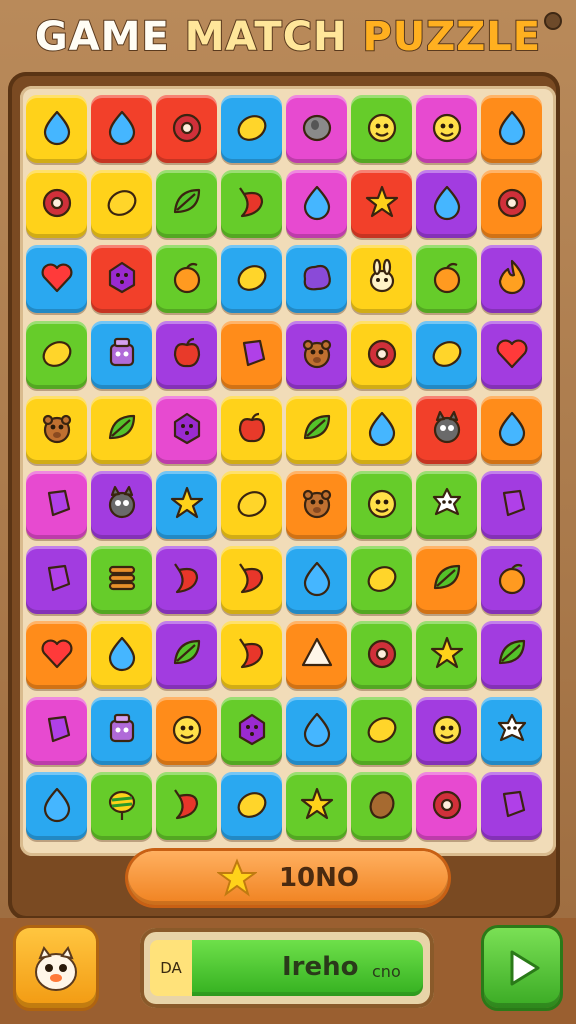 The width and height of the screenshot is (576, 1024). What do you see at coordinates (511, 655) in the screenshot?
I see `tile-r8-c8` at bounding box center [511, 655].